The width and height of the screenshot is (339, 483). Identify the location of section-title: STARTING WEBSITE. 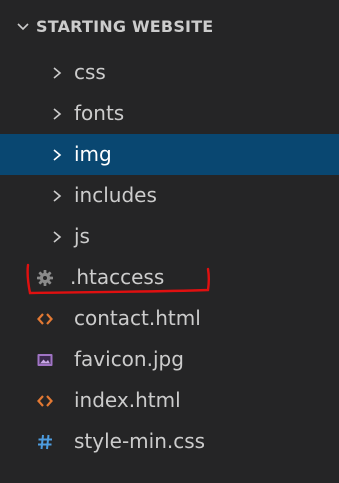
(125, 26).